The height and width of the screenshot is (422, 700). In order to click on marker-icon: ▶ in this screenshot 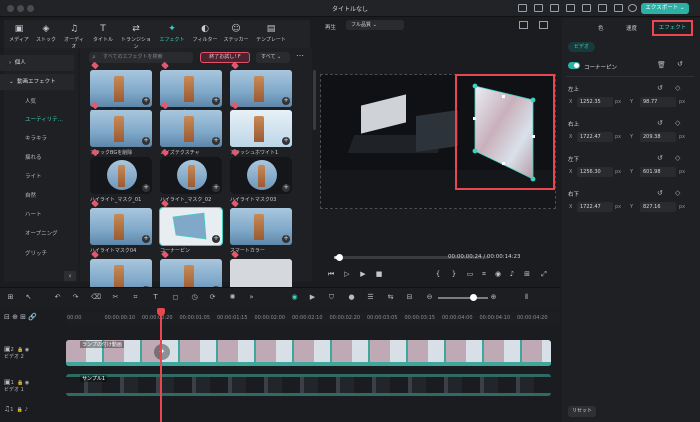, I will do `click(312, 297)`.